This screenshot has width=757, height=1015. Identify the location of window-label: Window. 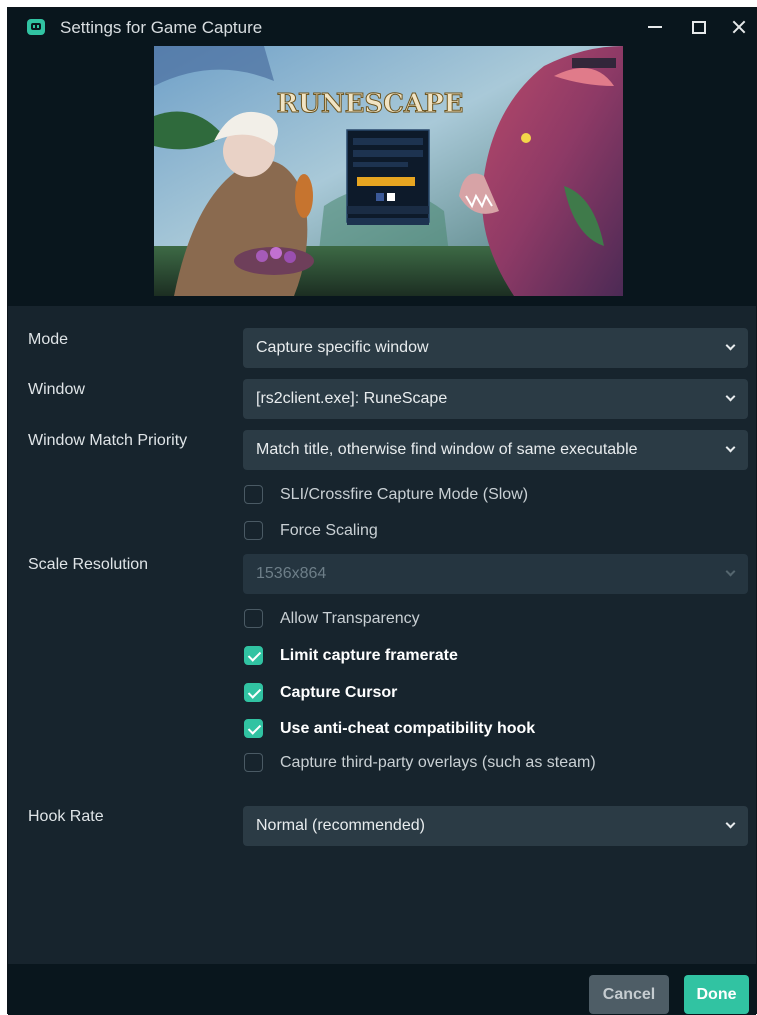
(56, 389).